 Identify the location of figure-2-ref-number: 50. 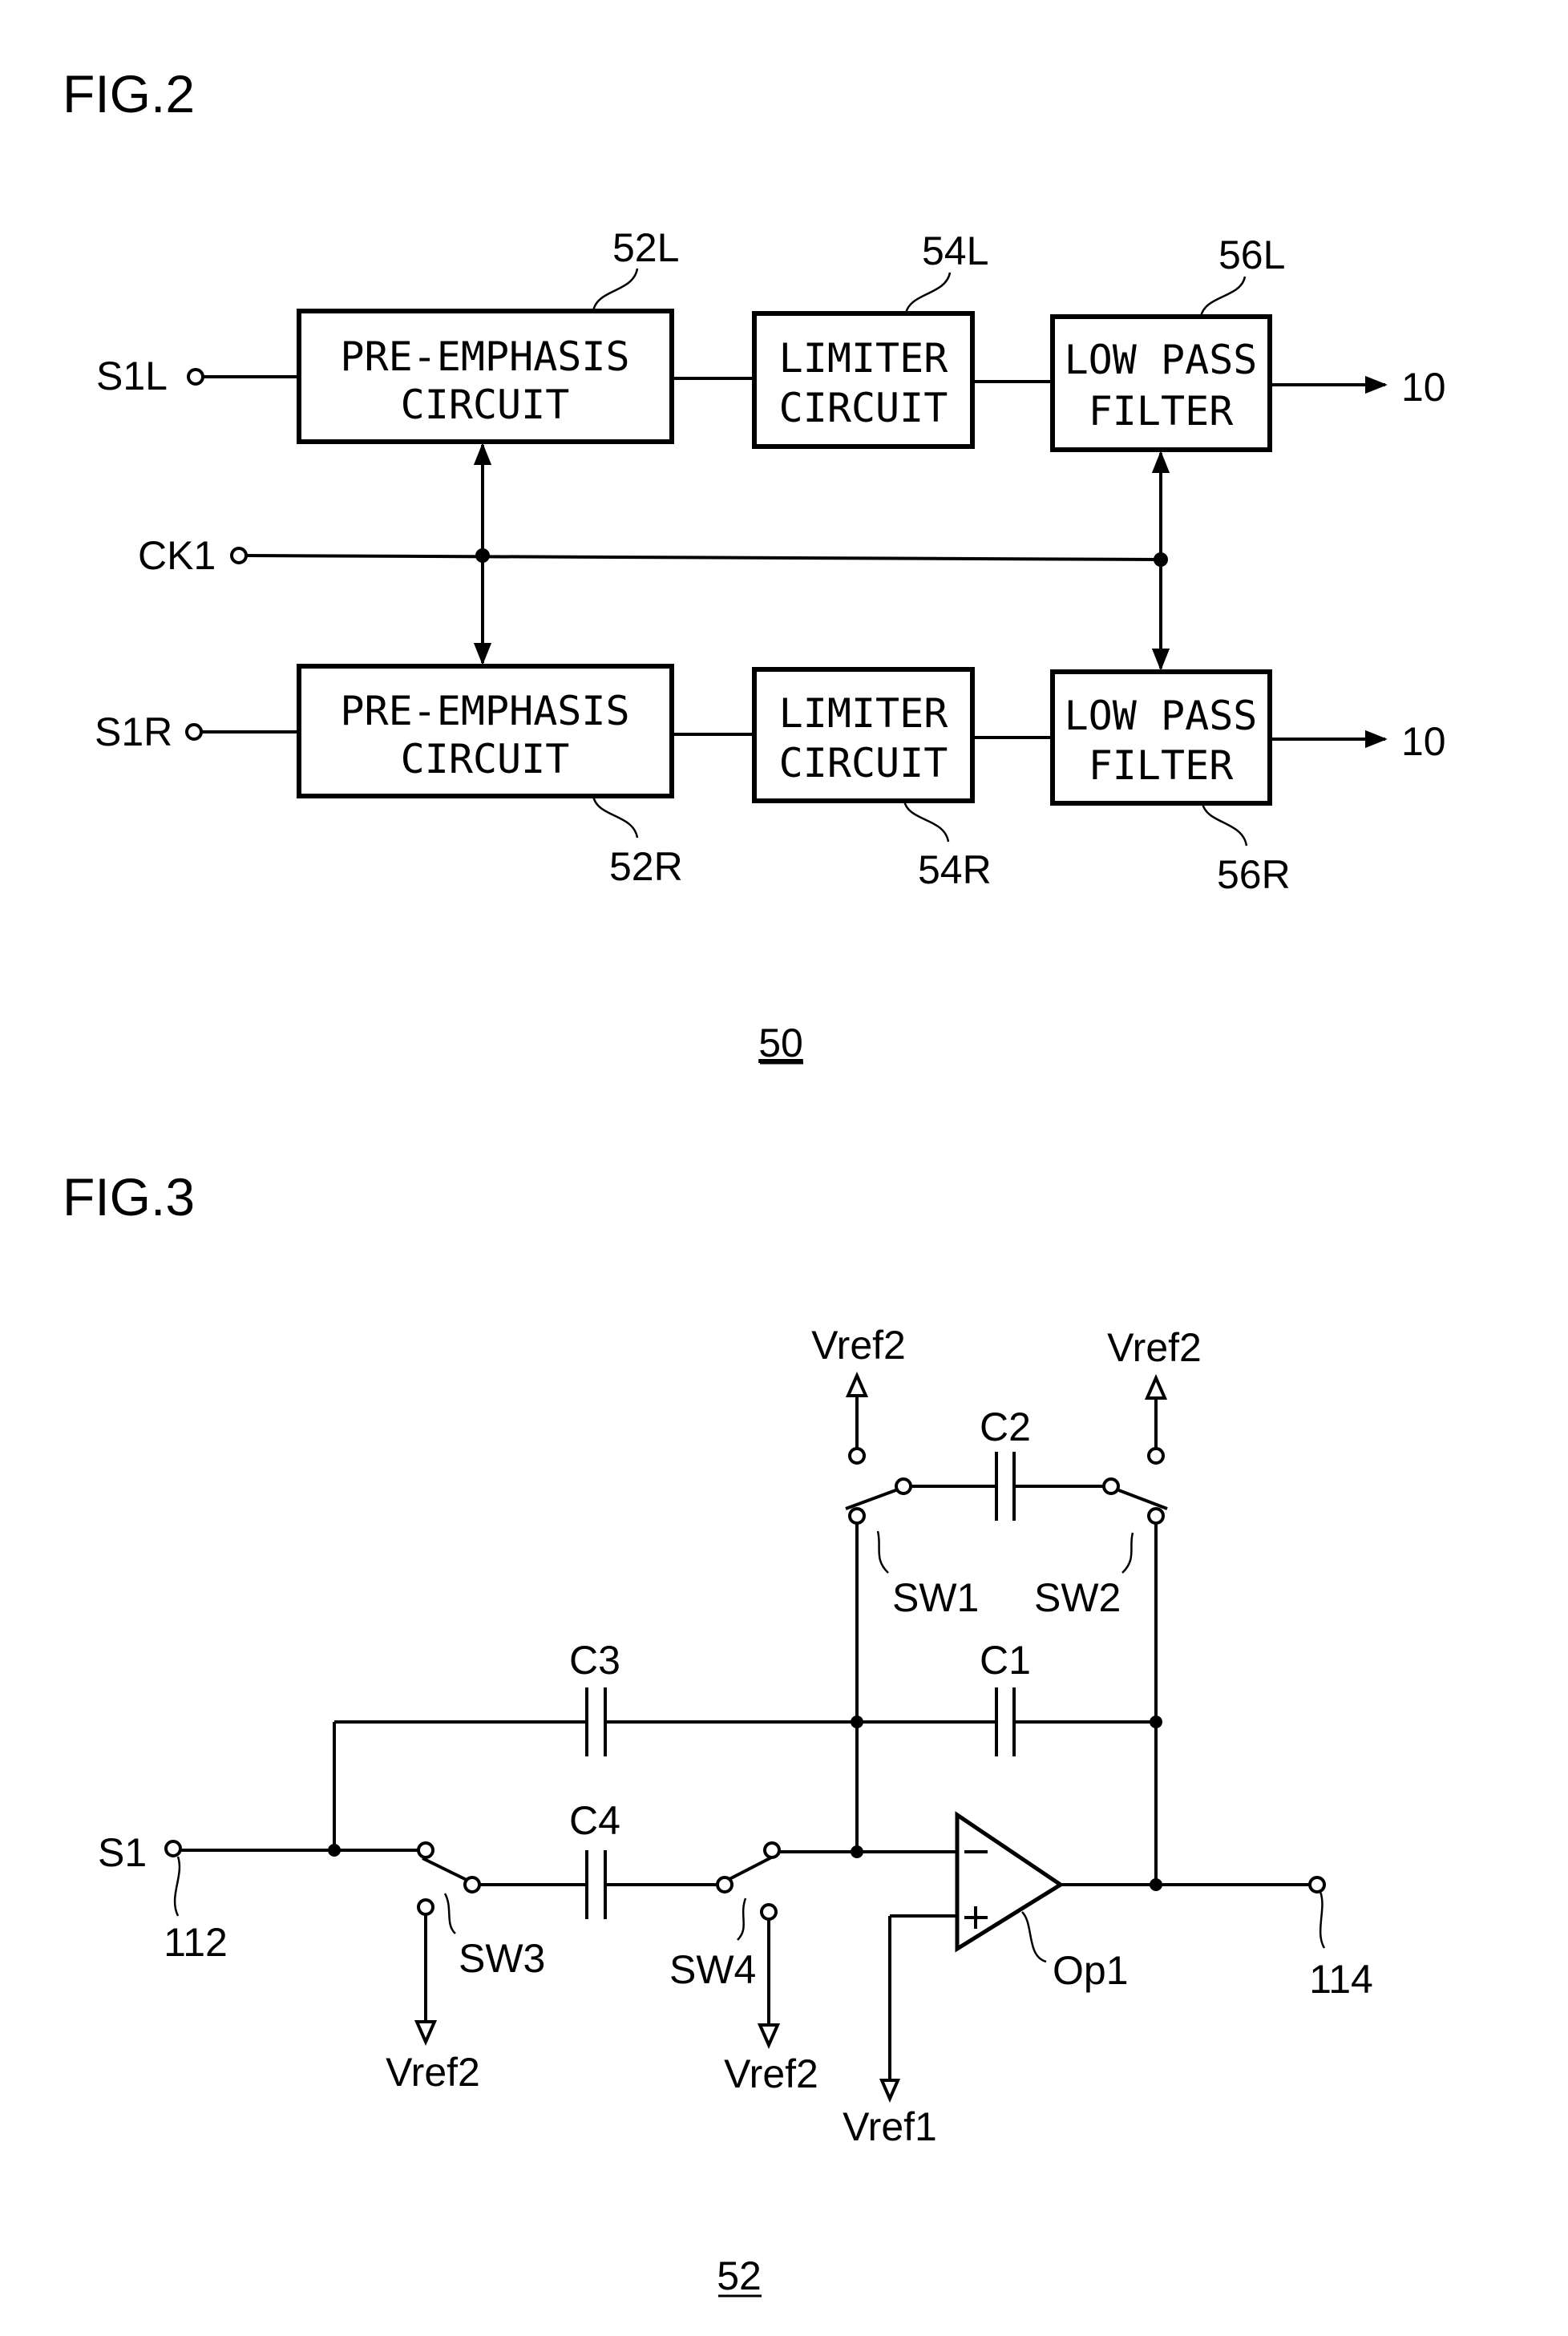
(780, 1042).